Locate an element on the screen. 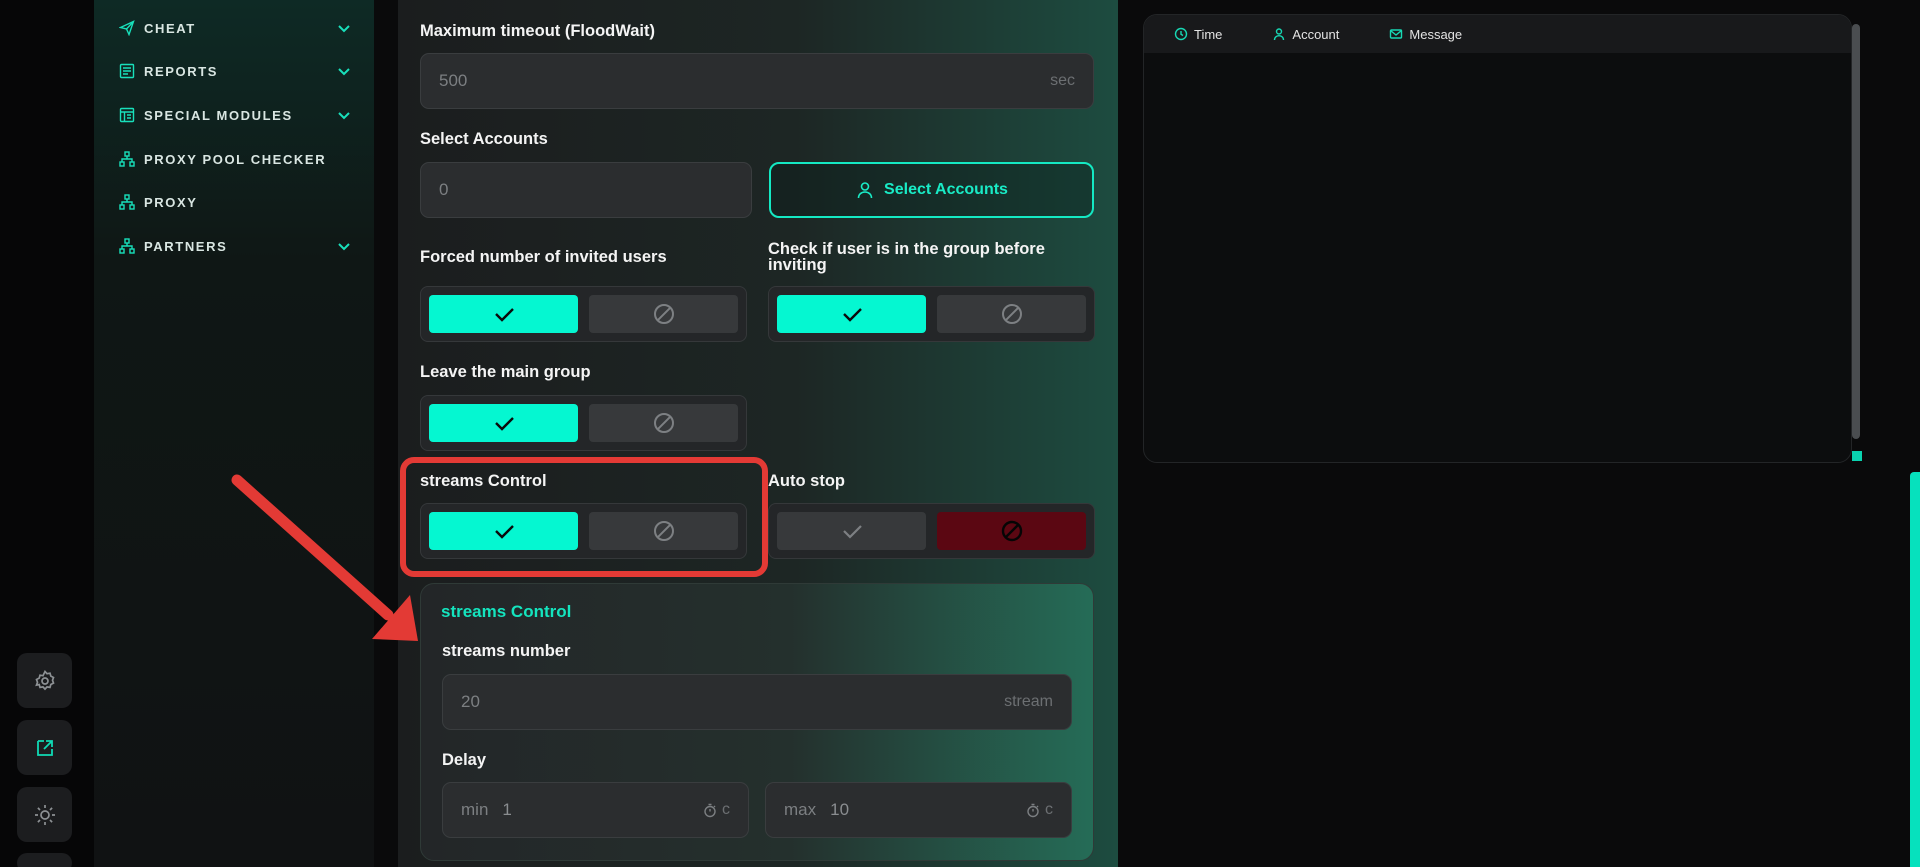  theme-toggle-button is located at coordinates (44, 814).